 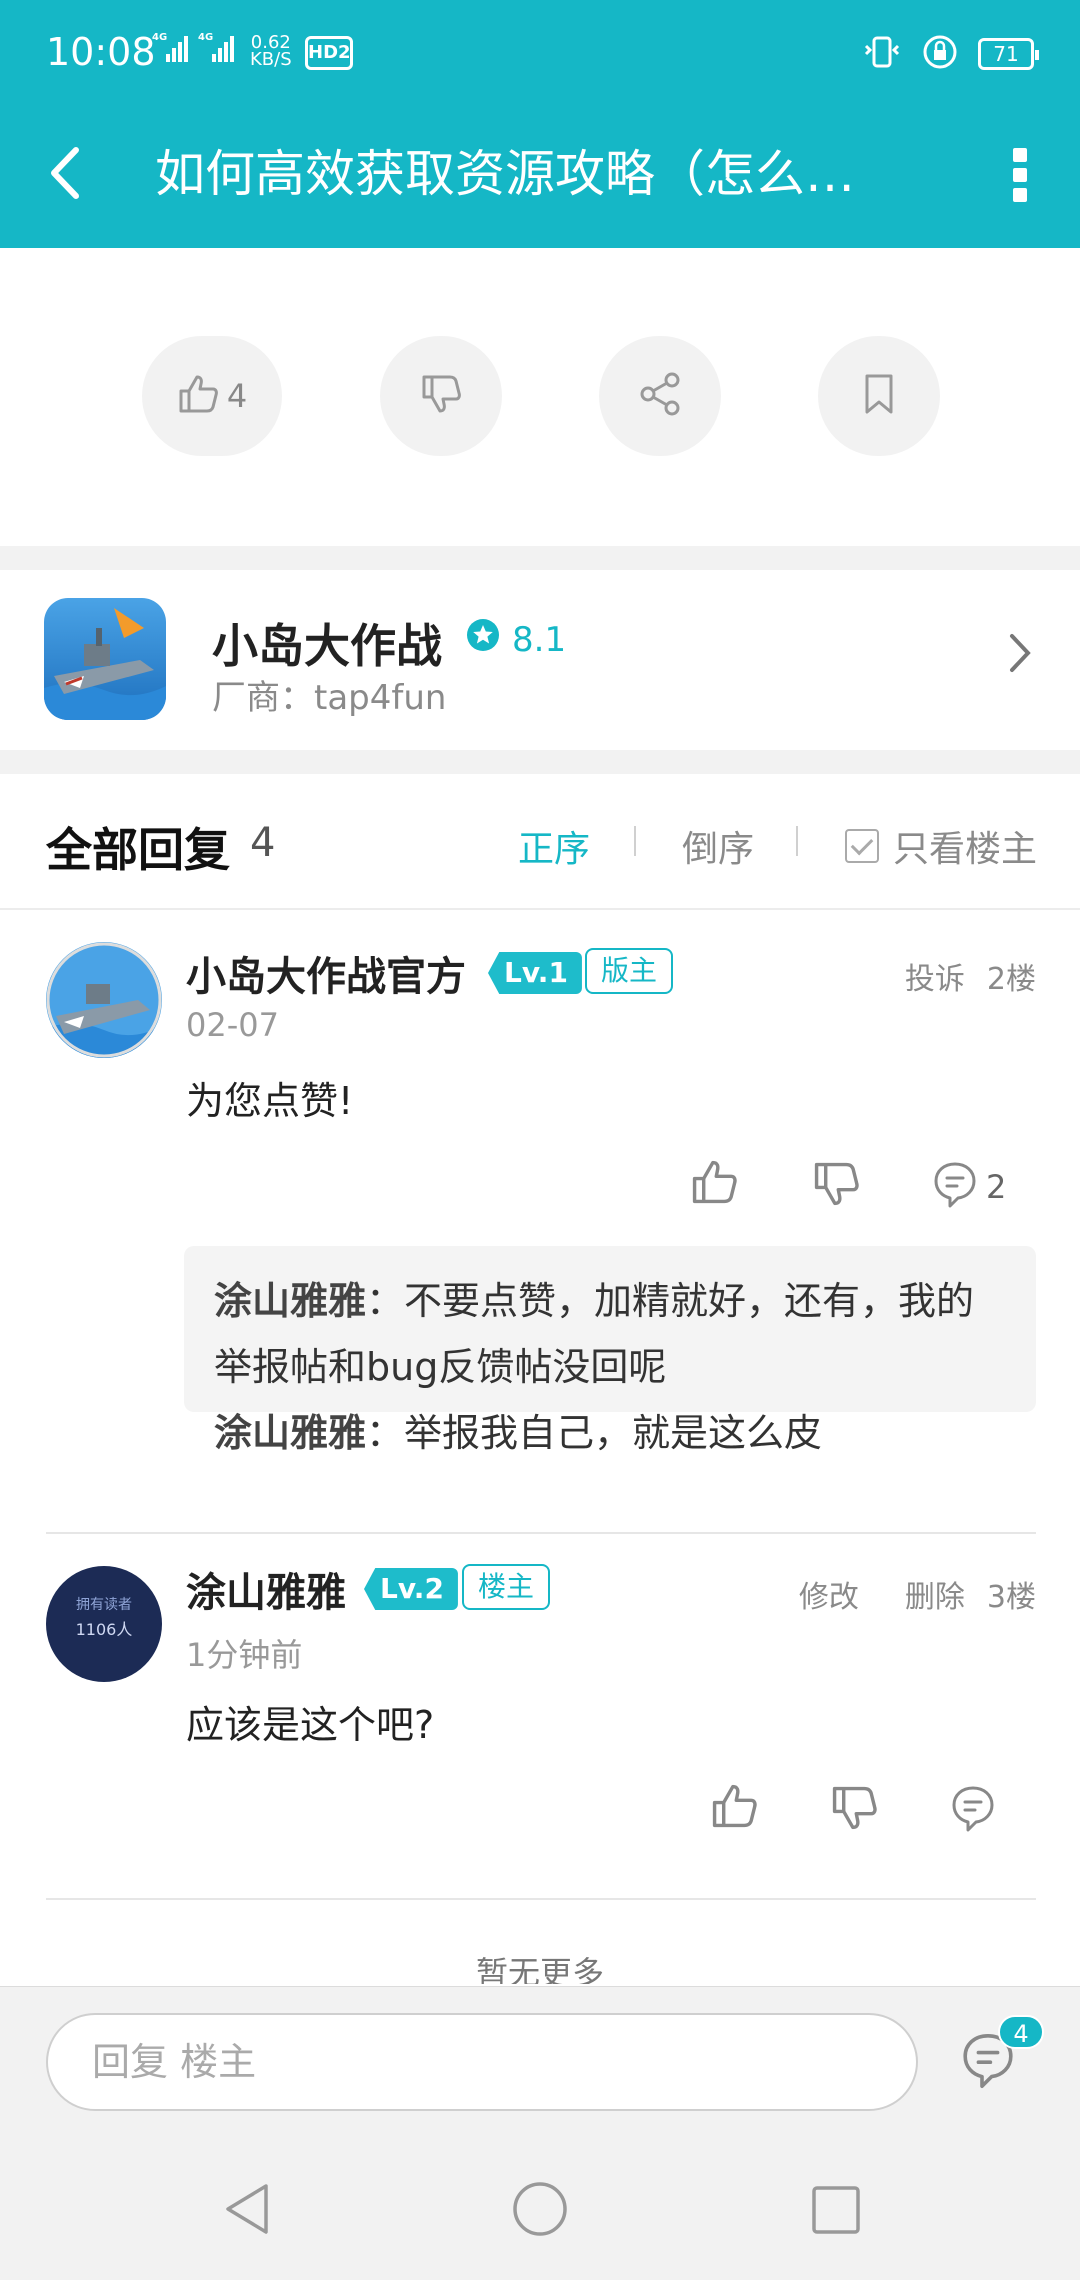 I want to click on avatar-text: 拥有读者, so click(x=104, y=1605).